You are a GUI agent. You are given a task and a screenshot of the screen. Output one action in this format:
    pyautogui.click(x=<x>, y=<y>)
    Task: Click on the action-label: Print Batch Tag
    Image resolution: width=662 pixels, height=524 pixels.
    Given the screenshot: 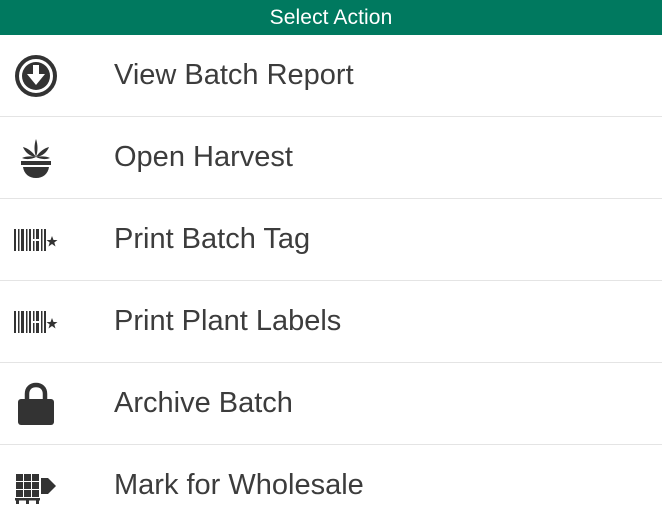 What is the action you would take?
    pyautogui.click(x=212, y=239)
    